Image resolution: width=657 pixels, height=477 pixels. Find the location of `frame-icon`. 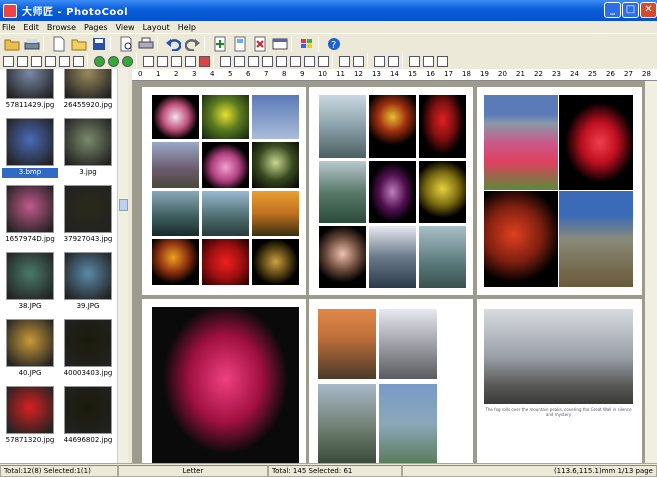

frame-icon is located at coordinates (225, 61).